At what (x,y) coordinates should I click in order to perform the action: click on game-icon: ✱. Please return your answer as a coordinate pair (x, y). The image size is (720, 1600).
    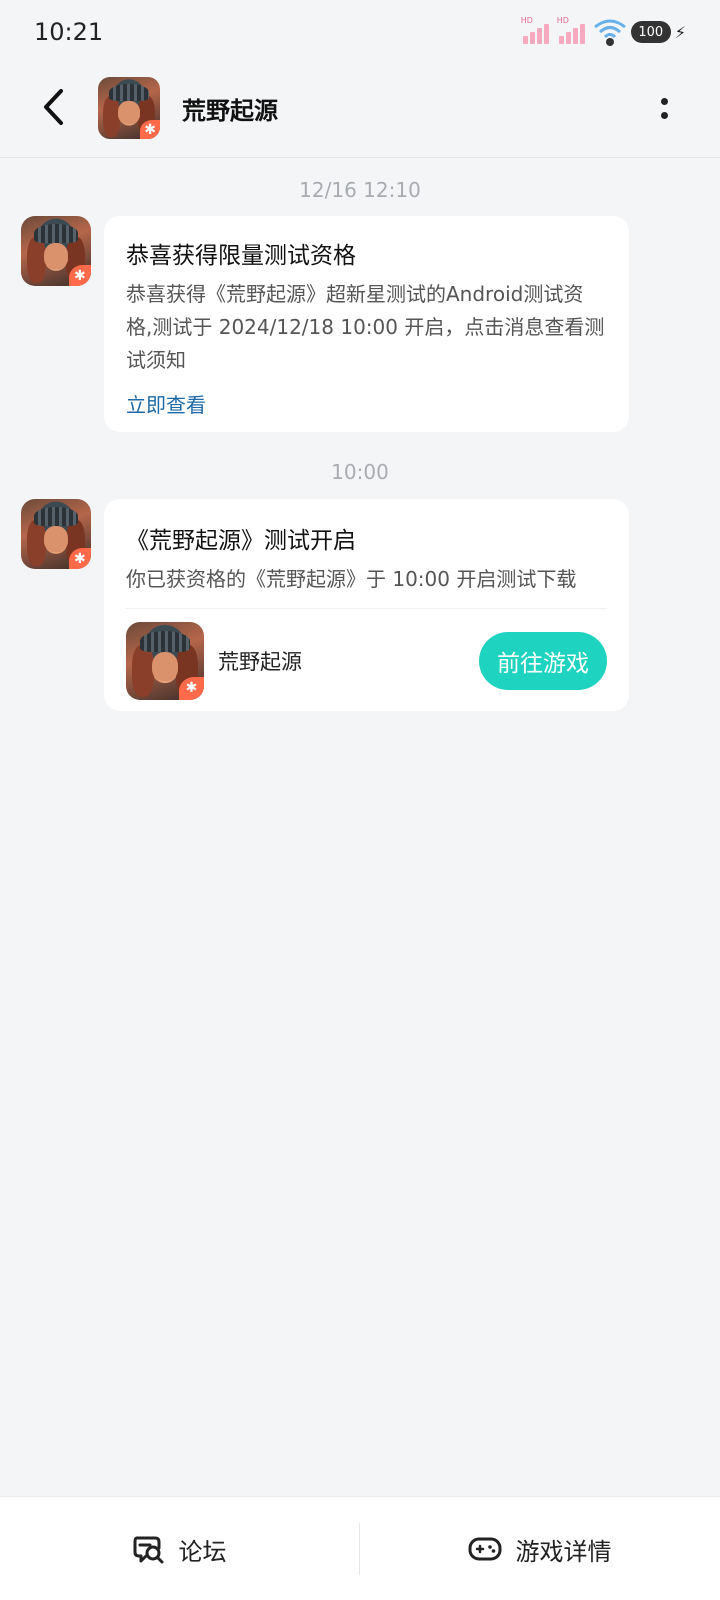
    Looking at the image, I should click on (165, 661).